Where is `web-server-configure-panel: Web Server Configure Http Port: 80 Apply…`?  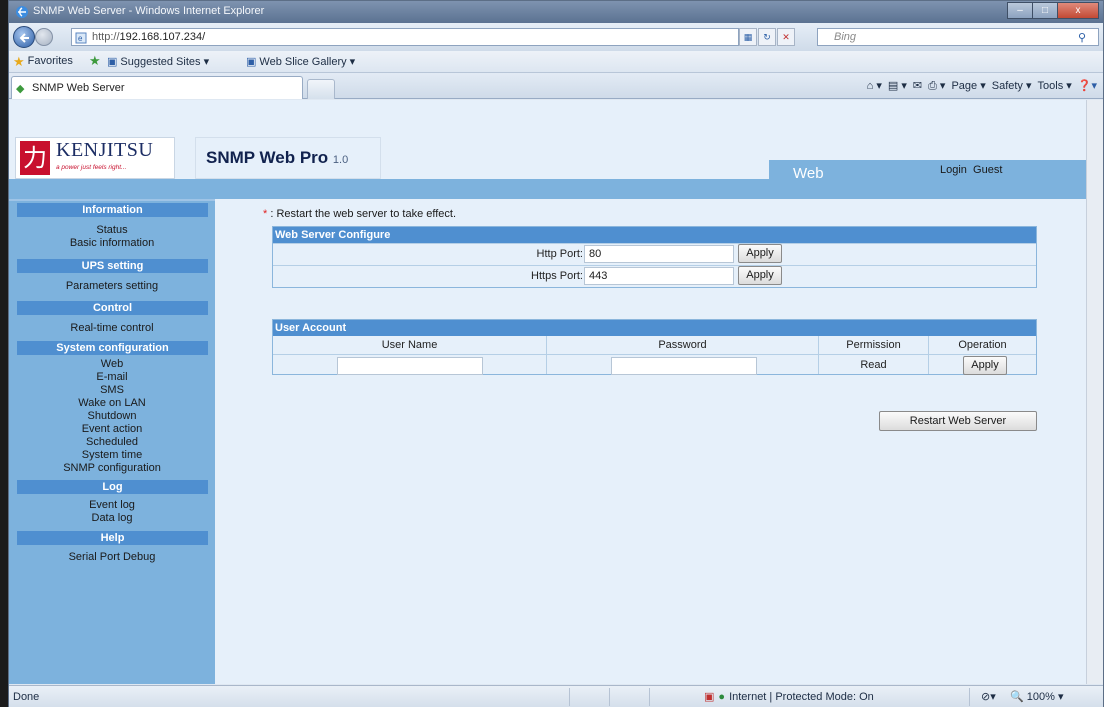 web-server-configure-panel: Web Server Configure Http Port: 80 Apply… is located at coordinates (654, 257).